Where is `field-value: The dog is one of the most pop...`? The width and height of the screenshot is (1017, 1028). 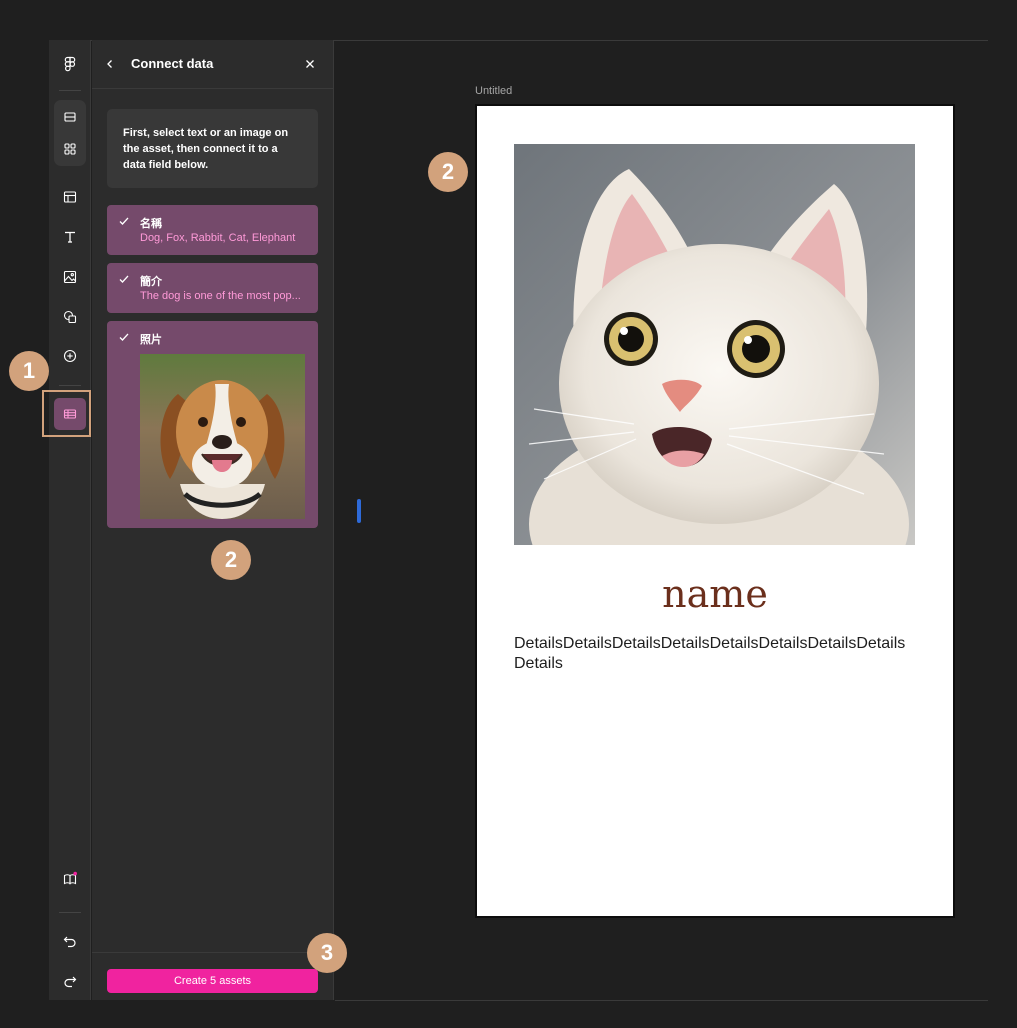
field-value: The dog is one of the most pop... is located at coordinates (220, 296).